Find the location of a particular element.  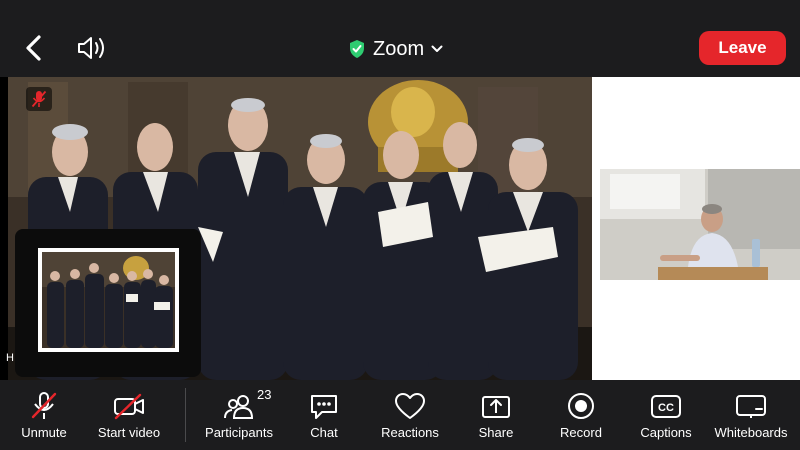

active-speaker-video is located at coordinates (700, 224).